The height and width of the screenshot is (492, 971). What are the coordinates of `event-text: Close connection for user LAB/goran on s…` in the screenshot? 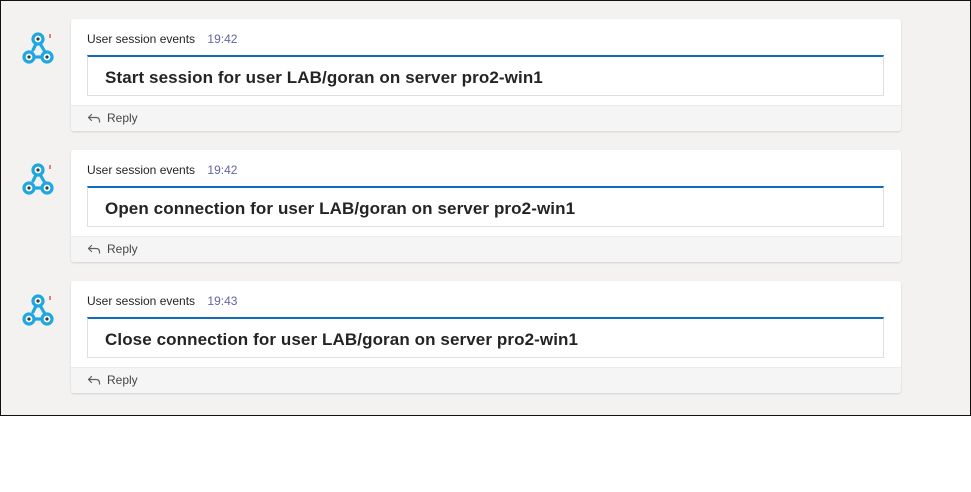 It's located at (342, 339).